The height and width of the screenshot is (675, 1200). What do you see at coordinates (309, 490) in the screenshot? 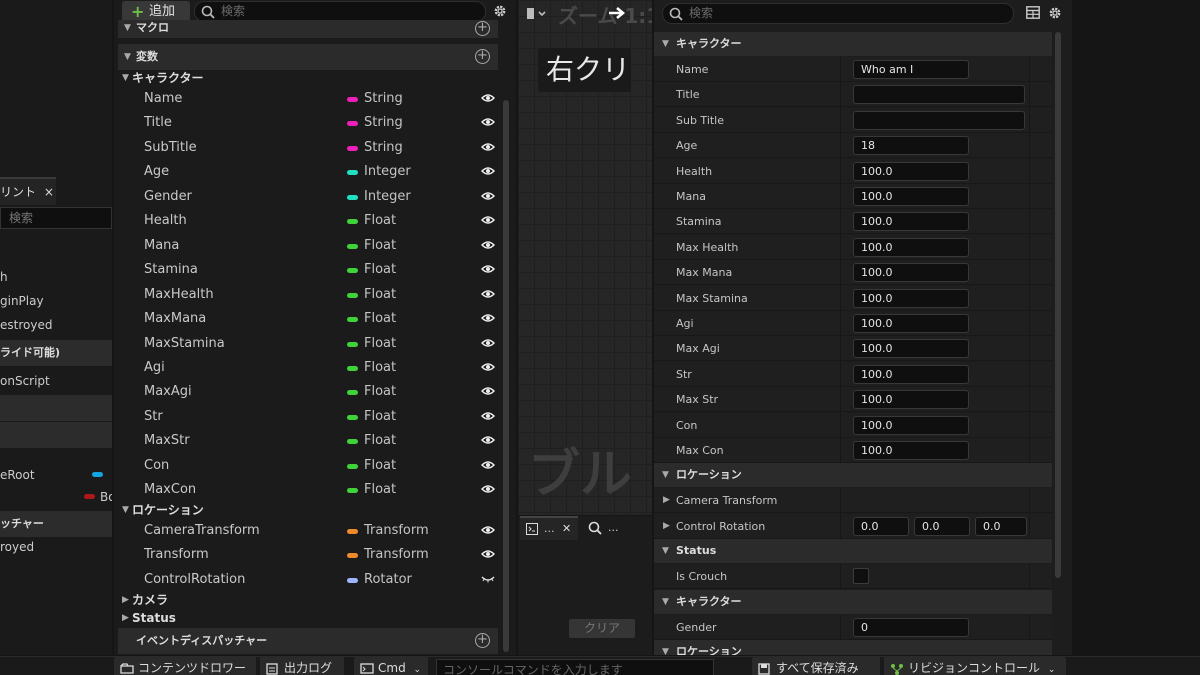
I see `variable-row: MaxCon Float` at bounding box center [309, 490].